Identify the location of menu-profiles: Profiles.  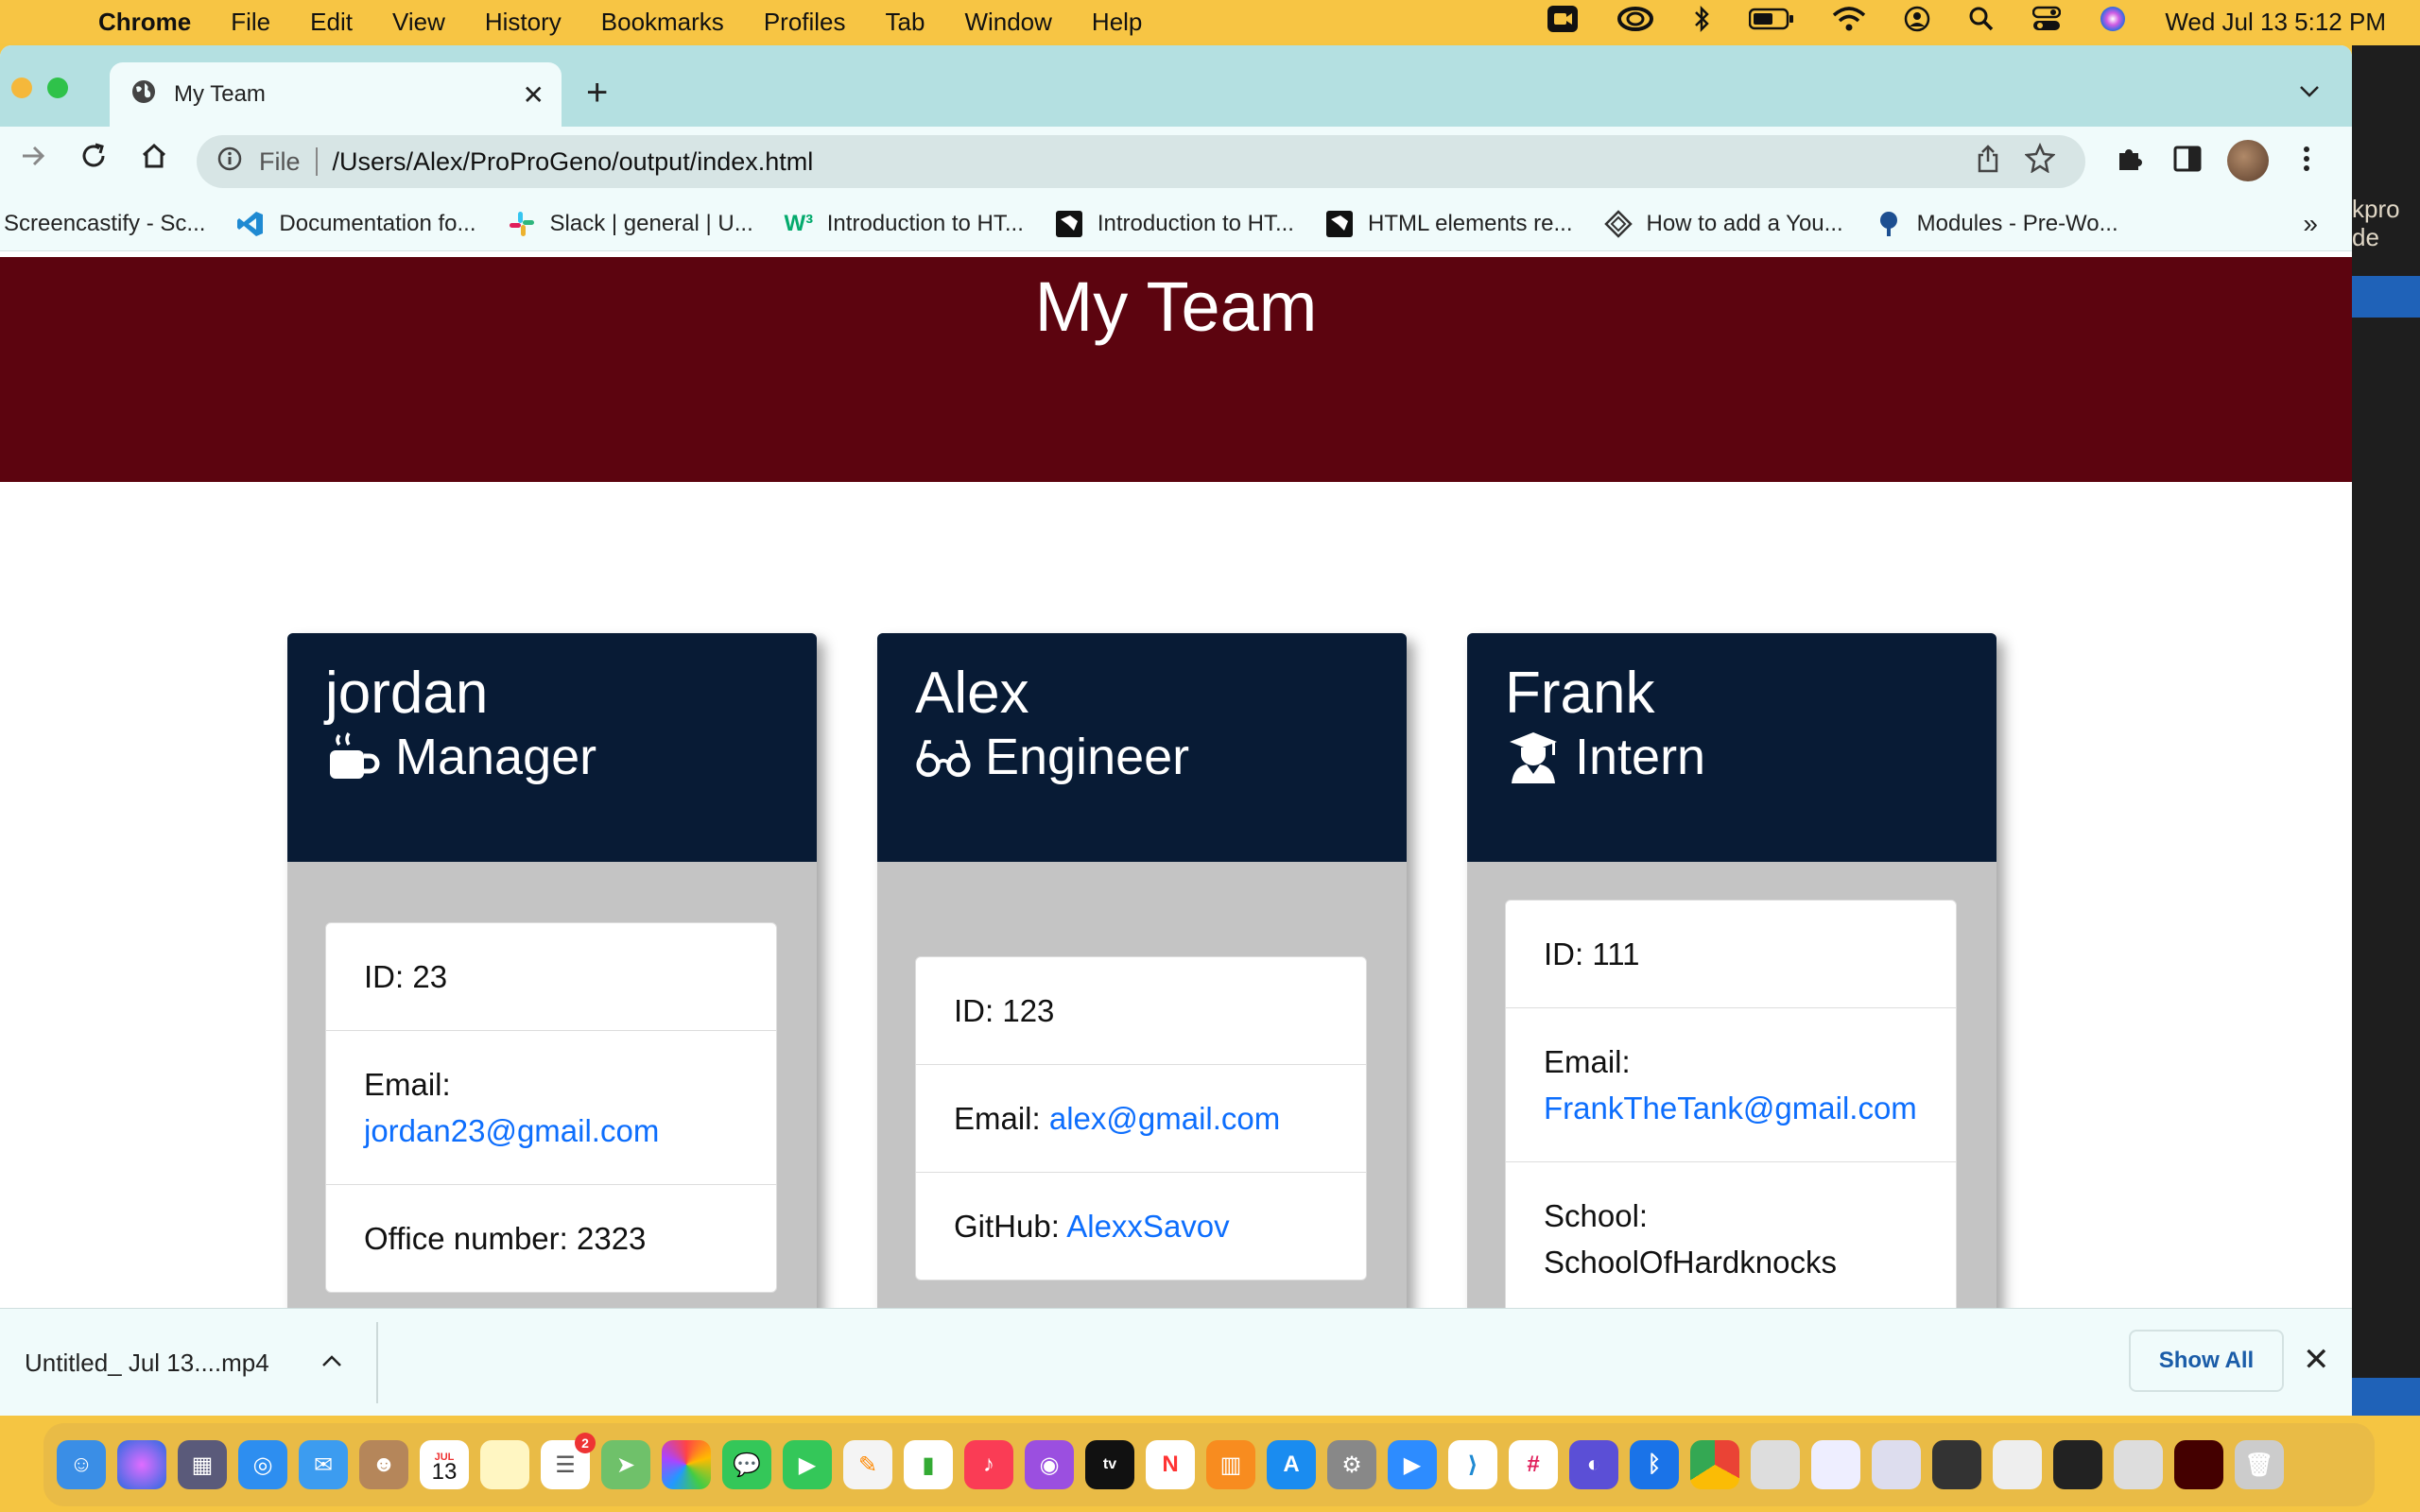
(805, 22).